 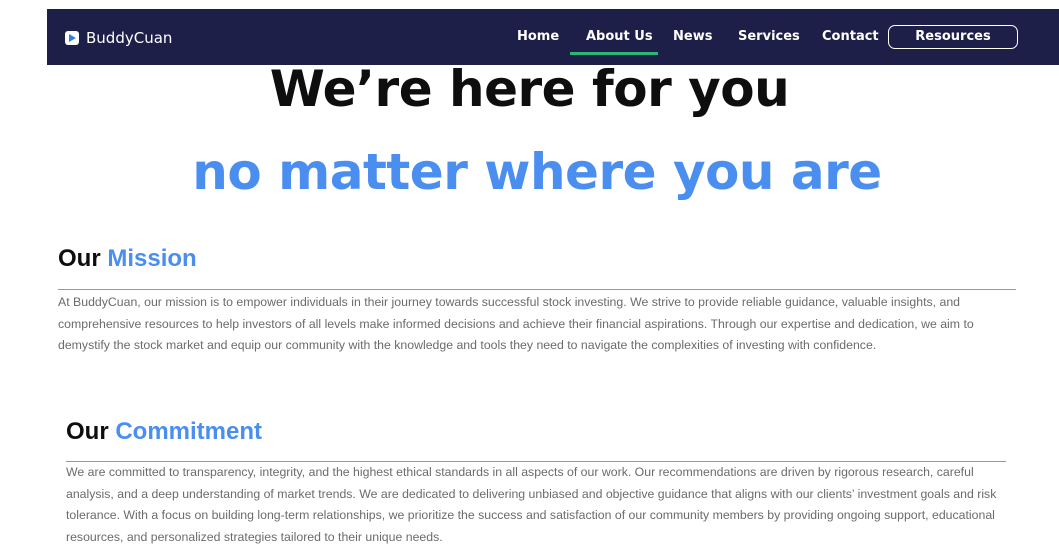 What do you see at coordinates (537, 289) in the screenshot?
I see `mission-divider` at bounding box center [537, 289].